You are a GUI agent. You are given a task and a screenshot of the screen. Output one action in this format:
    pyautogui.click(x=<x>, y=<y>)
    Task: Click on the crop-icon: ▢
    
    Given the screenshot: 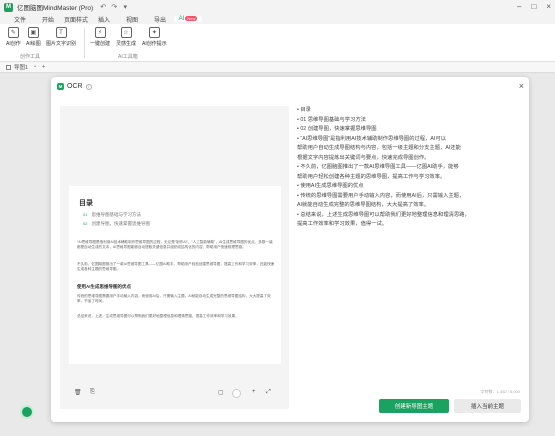 What is the action you would take?
    pyautogui.click(x=221, y=392)
    